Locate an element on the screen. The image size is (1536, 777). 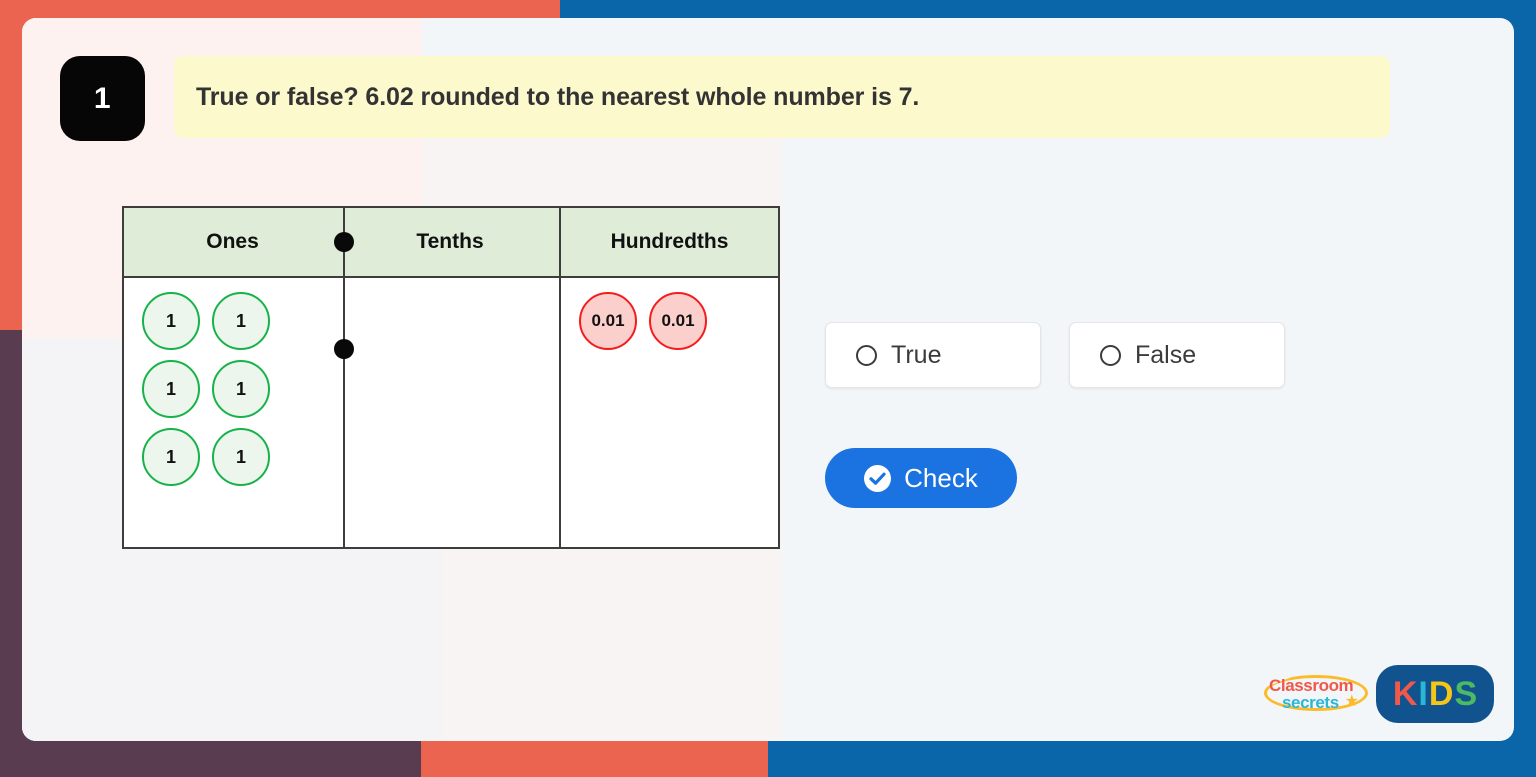
kids-logo: K I D S is located at coordinates (1435, 694).